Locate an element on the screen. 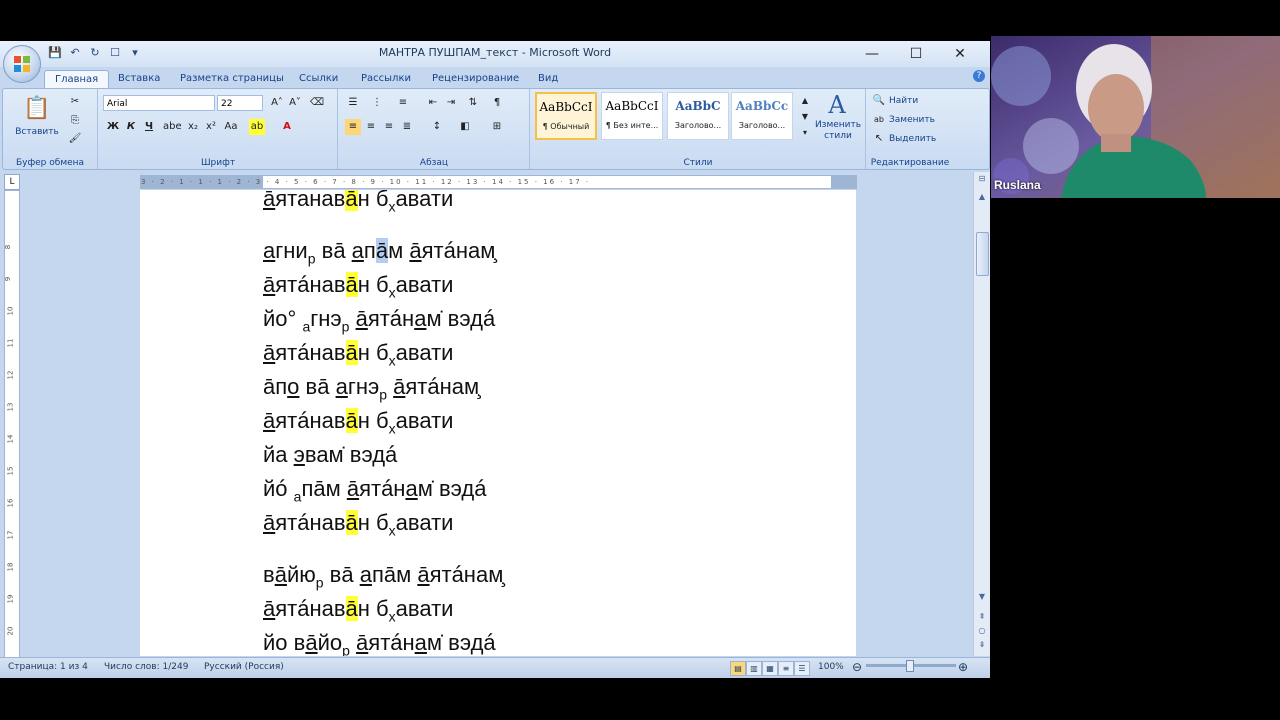  print-layout-icon: ▤ is located at coordinates (738, 668).